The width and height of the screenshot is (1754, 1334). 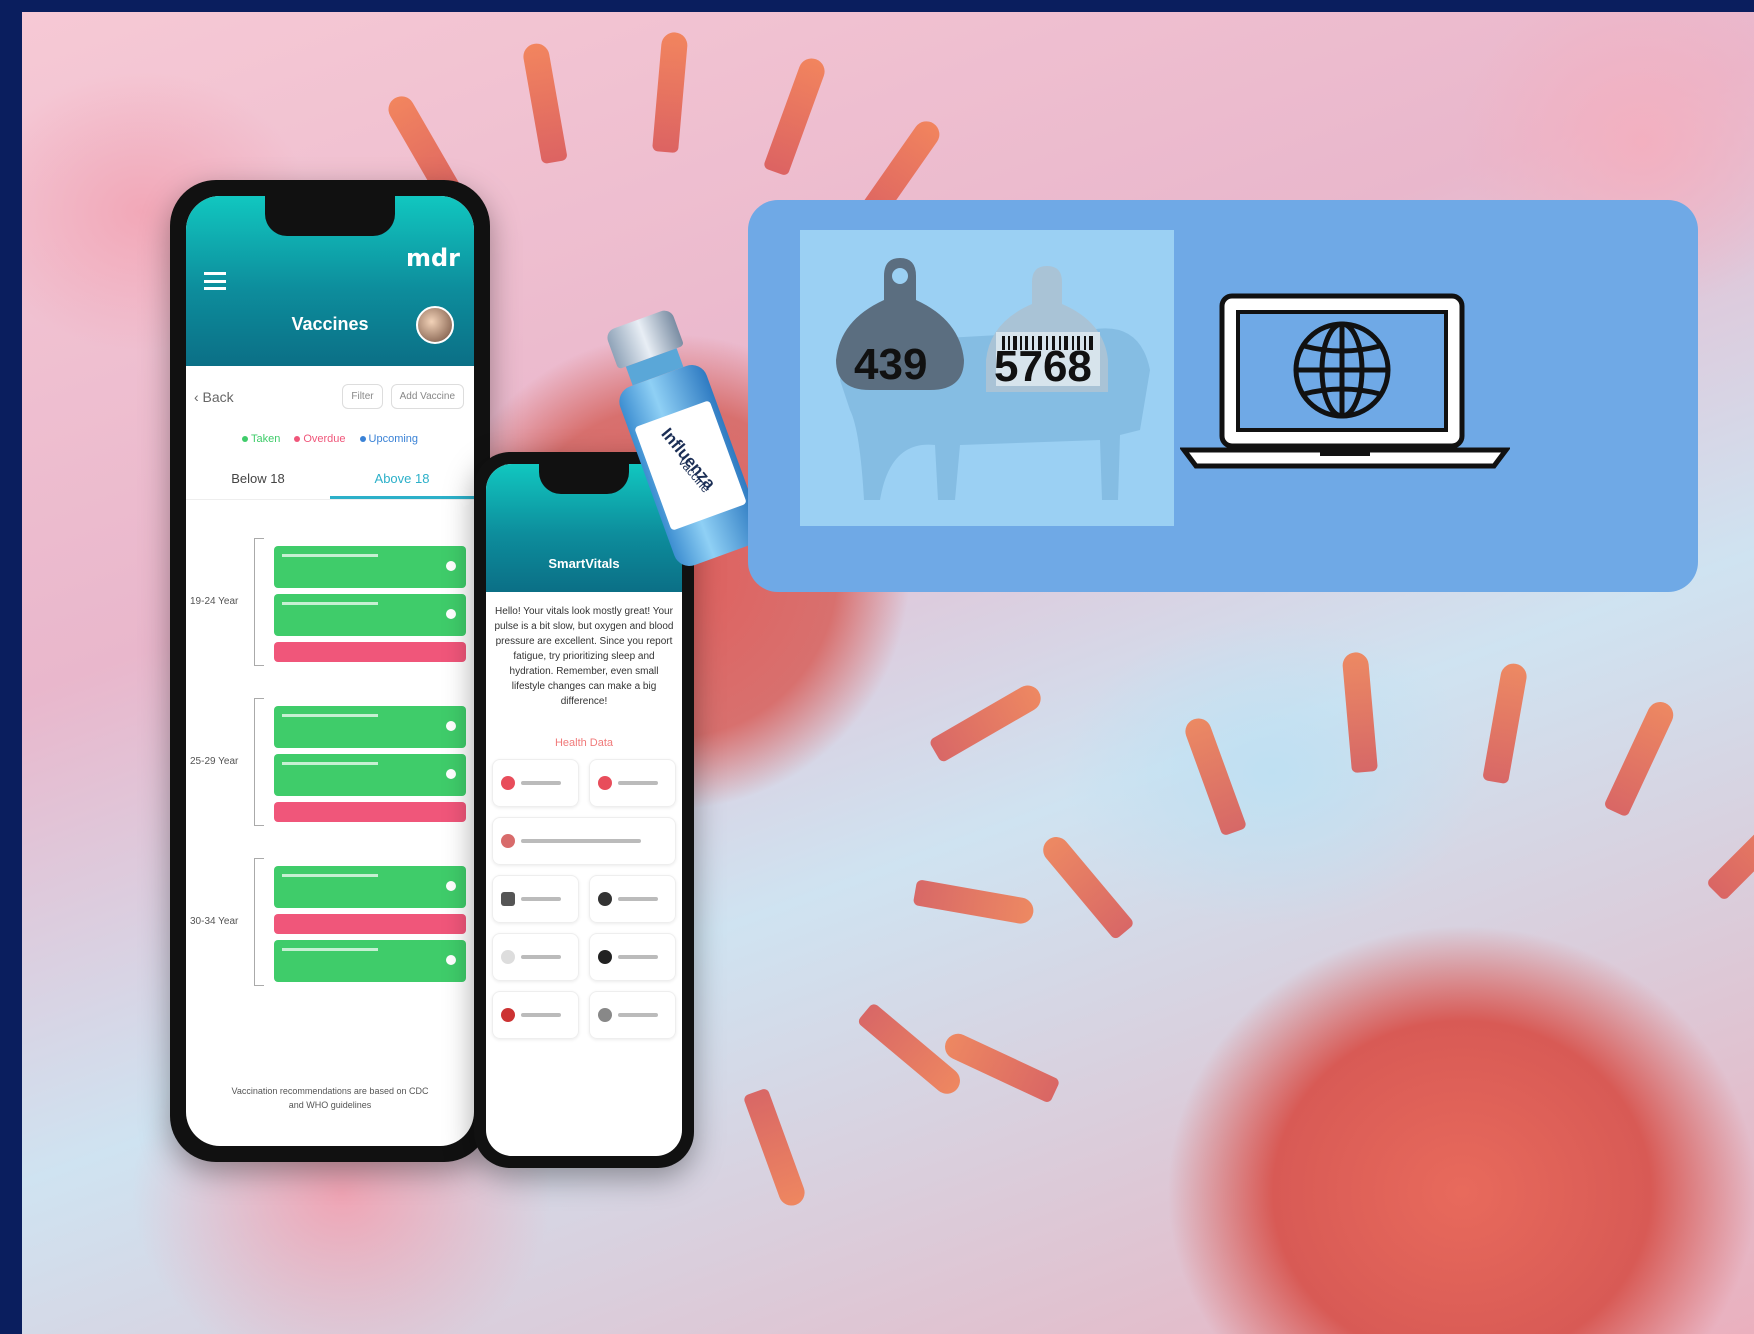 I want to click on pressure-icon, so click(x=508, y=841).